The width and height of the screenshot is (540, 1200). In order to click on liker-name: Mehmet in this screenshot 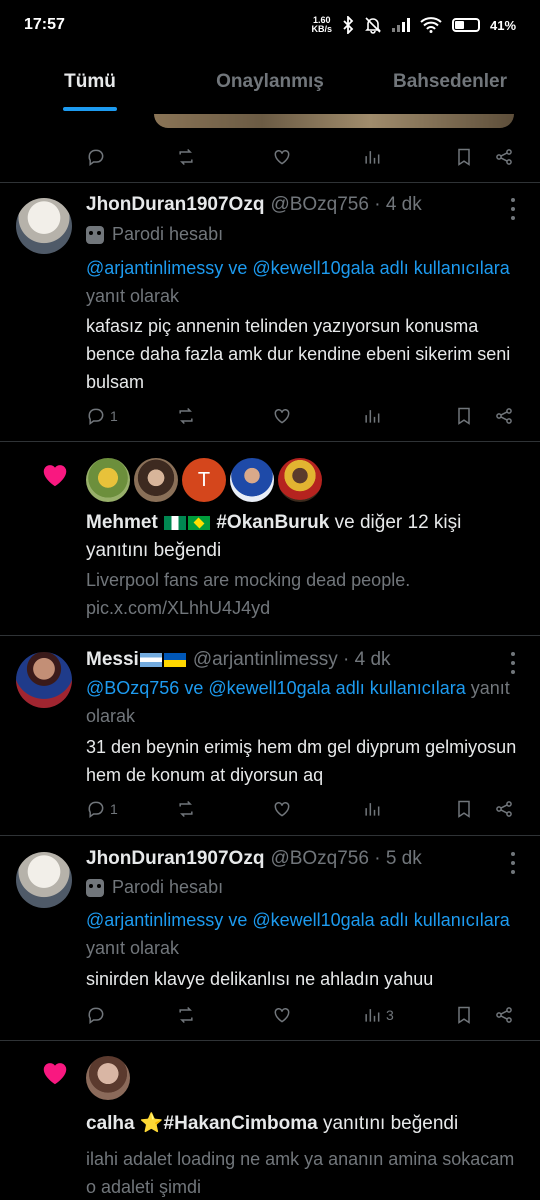, I will do `click(122, 522)`.